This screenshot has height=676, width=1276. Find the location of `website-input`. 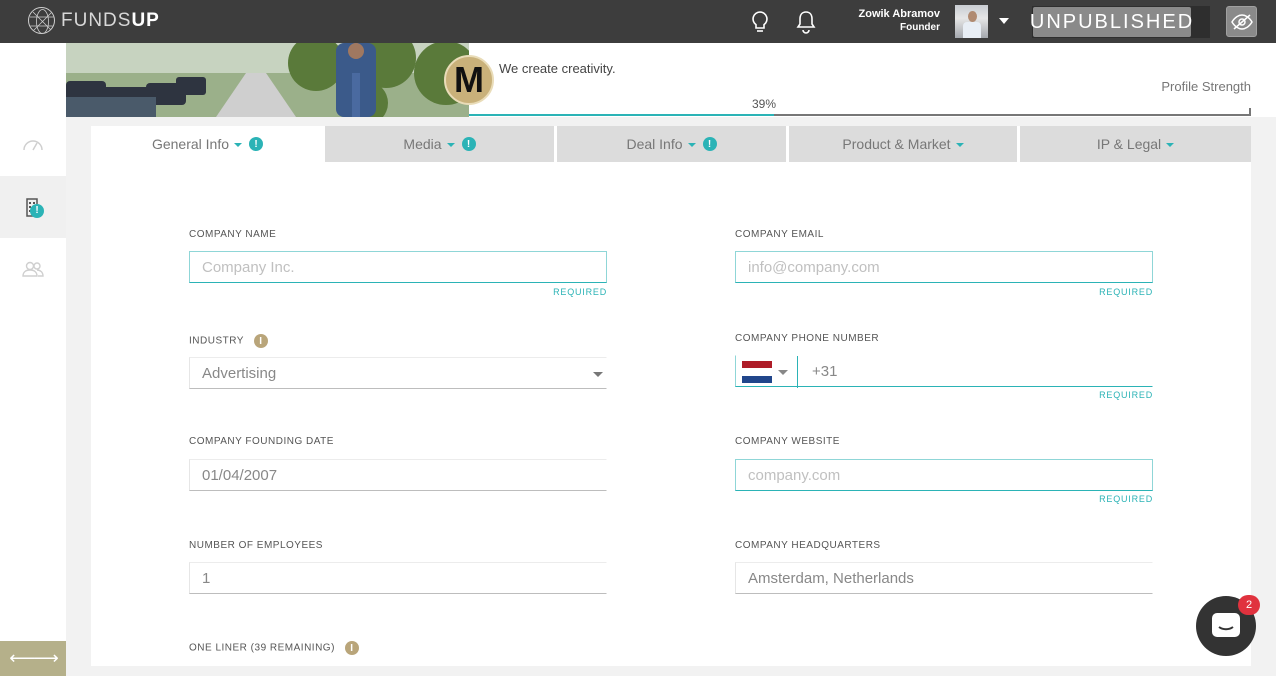

website-input is located at coordinates (950, 475).